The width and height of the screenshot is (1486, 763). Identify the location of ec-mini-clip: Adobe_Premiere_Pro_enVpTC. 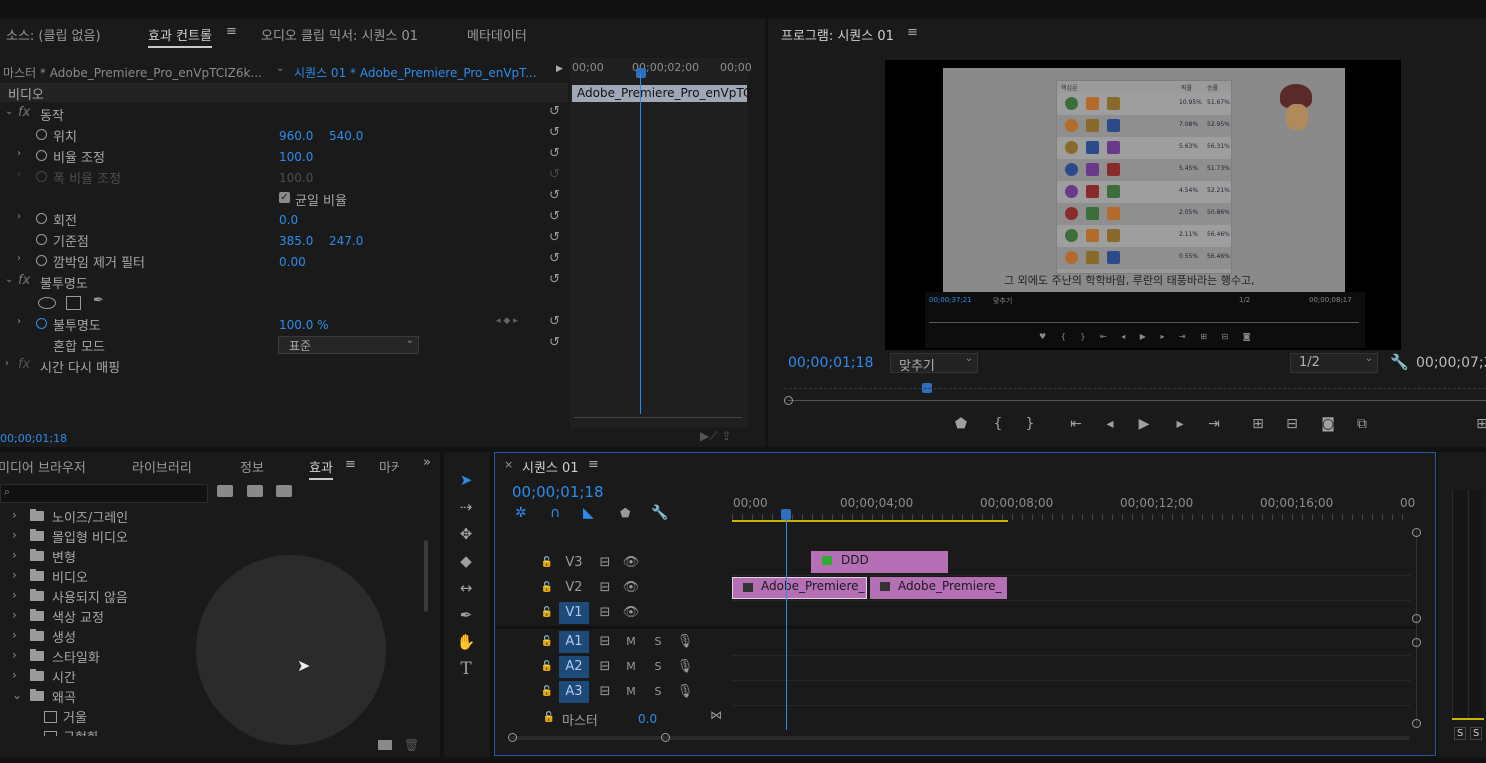
(661, 93).